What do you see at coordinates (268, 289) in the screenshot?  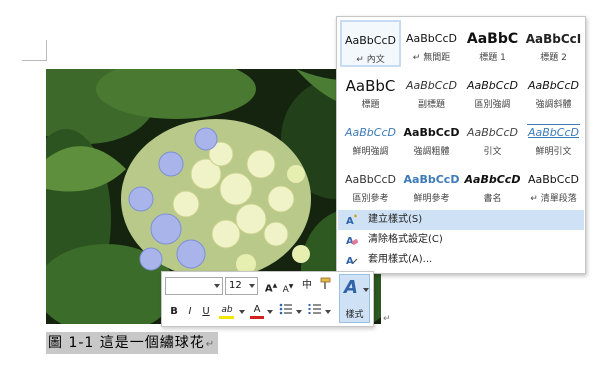 I see `grow-font-glyph: A` at bounding box center [268, 289].